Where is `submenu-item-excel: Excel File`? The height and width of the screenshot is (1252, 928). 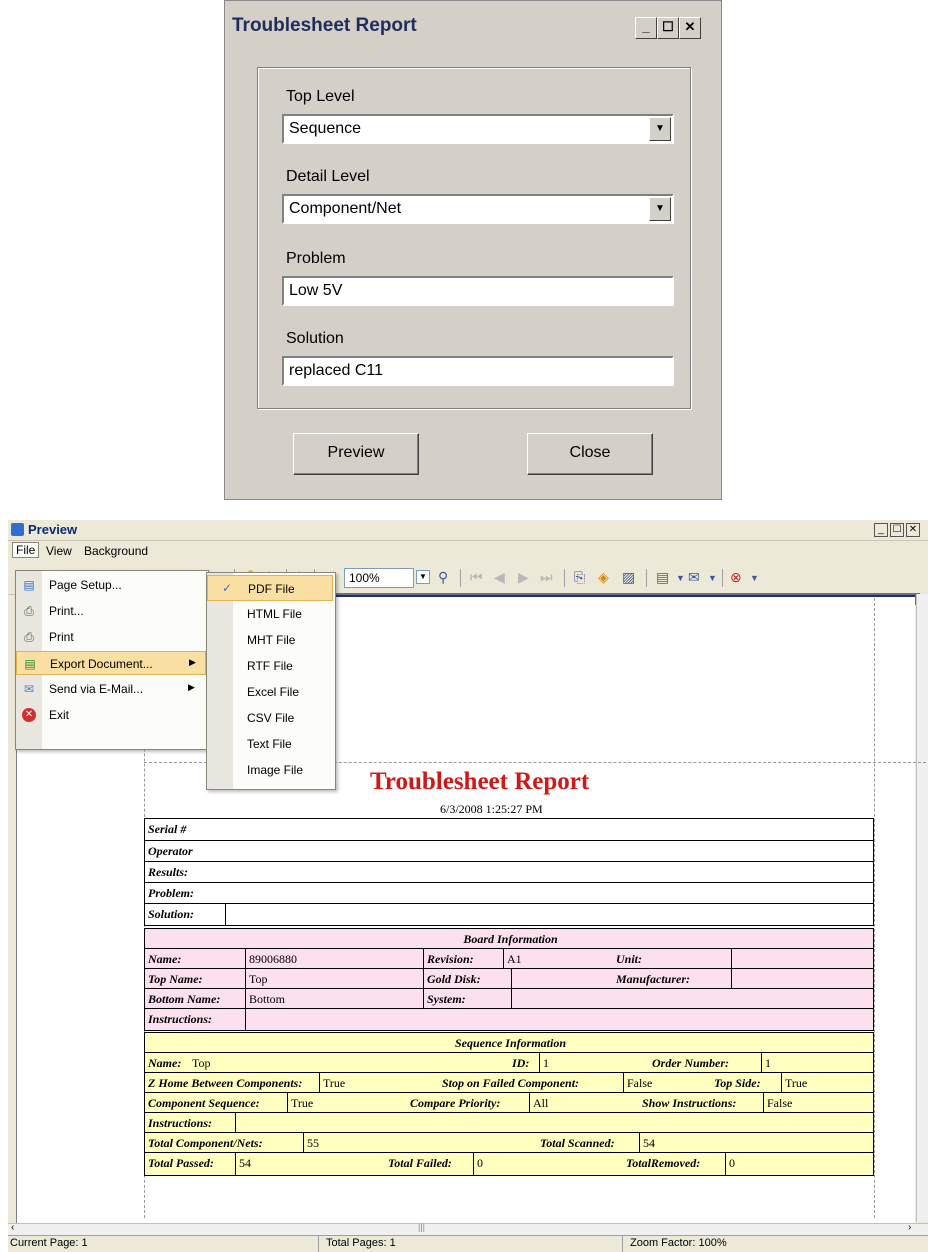 submenu-item-excel: Excel File is located at coordinates (270, 692).